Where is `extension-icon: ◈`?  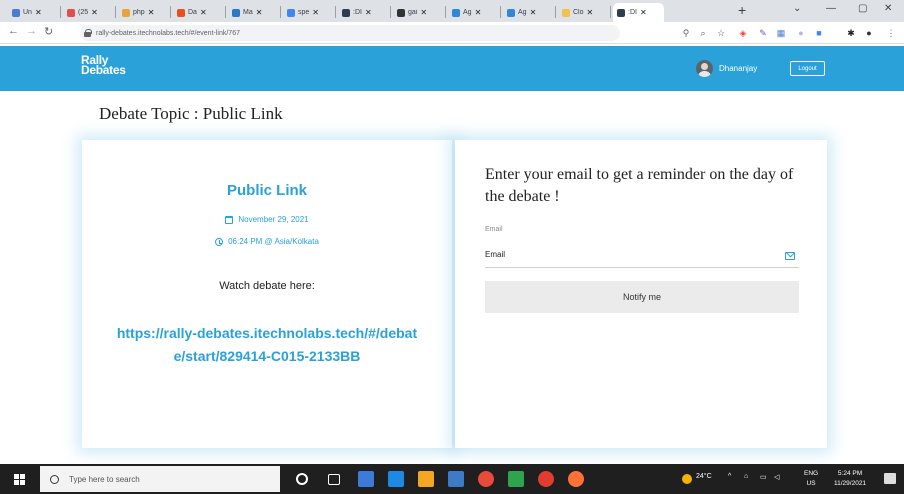 extension-icon: ◈ is located at coordinates (743, 33).